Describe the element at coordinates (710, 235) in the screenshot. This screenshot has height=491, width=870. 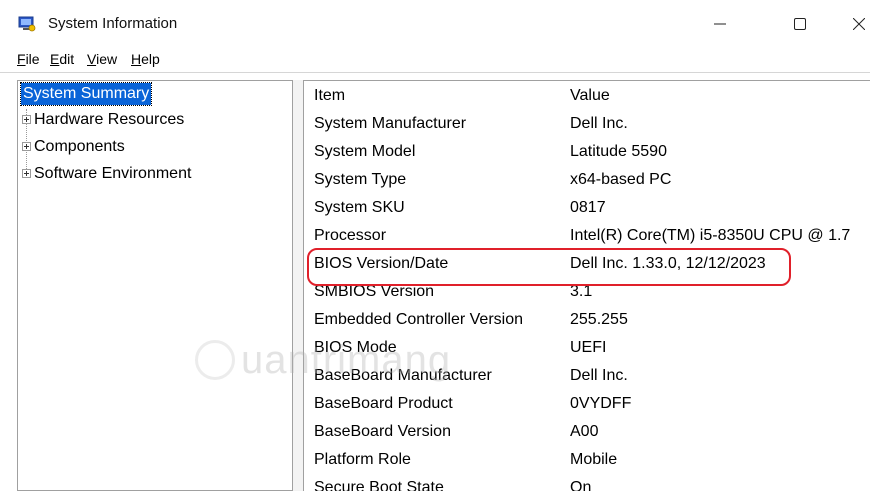
I see `row-value: Intel(R) Core(TM) i5-8350U CPU @ 1.7` at that location.